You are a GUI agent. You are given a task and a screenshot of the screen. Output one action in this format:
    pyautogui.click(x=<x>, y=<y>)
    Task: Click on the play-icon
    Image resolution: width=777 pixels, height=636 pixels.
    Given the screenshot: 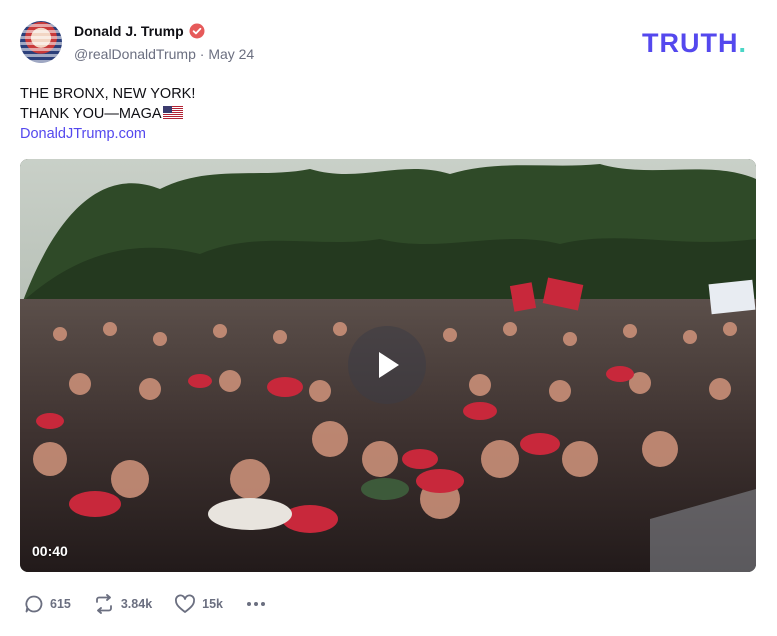 What is the action you would take?
    pyautogui.click(x=389, y=365)
    